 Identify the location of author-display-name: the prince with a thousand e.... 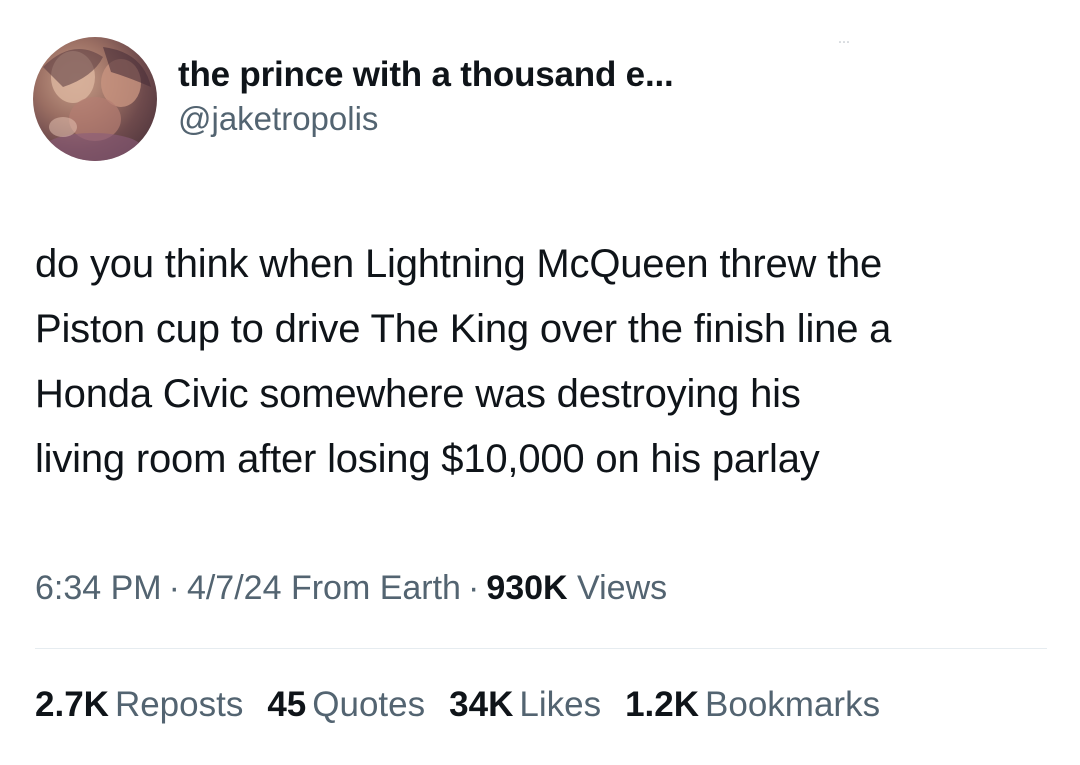
(426, 75).